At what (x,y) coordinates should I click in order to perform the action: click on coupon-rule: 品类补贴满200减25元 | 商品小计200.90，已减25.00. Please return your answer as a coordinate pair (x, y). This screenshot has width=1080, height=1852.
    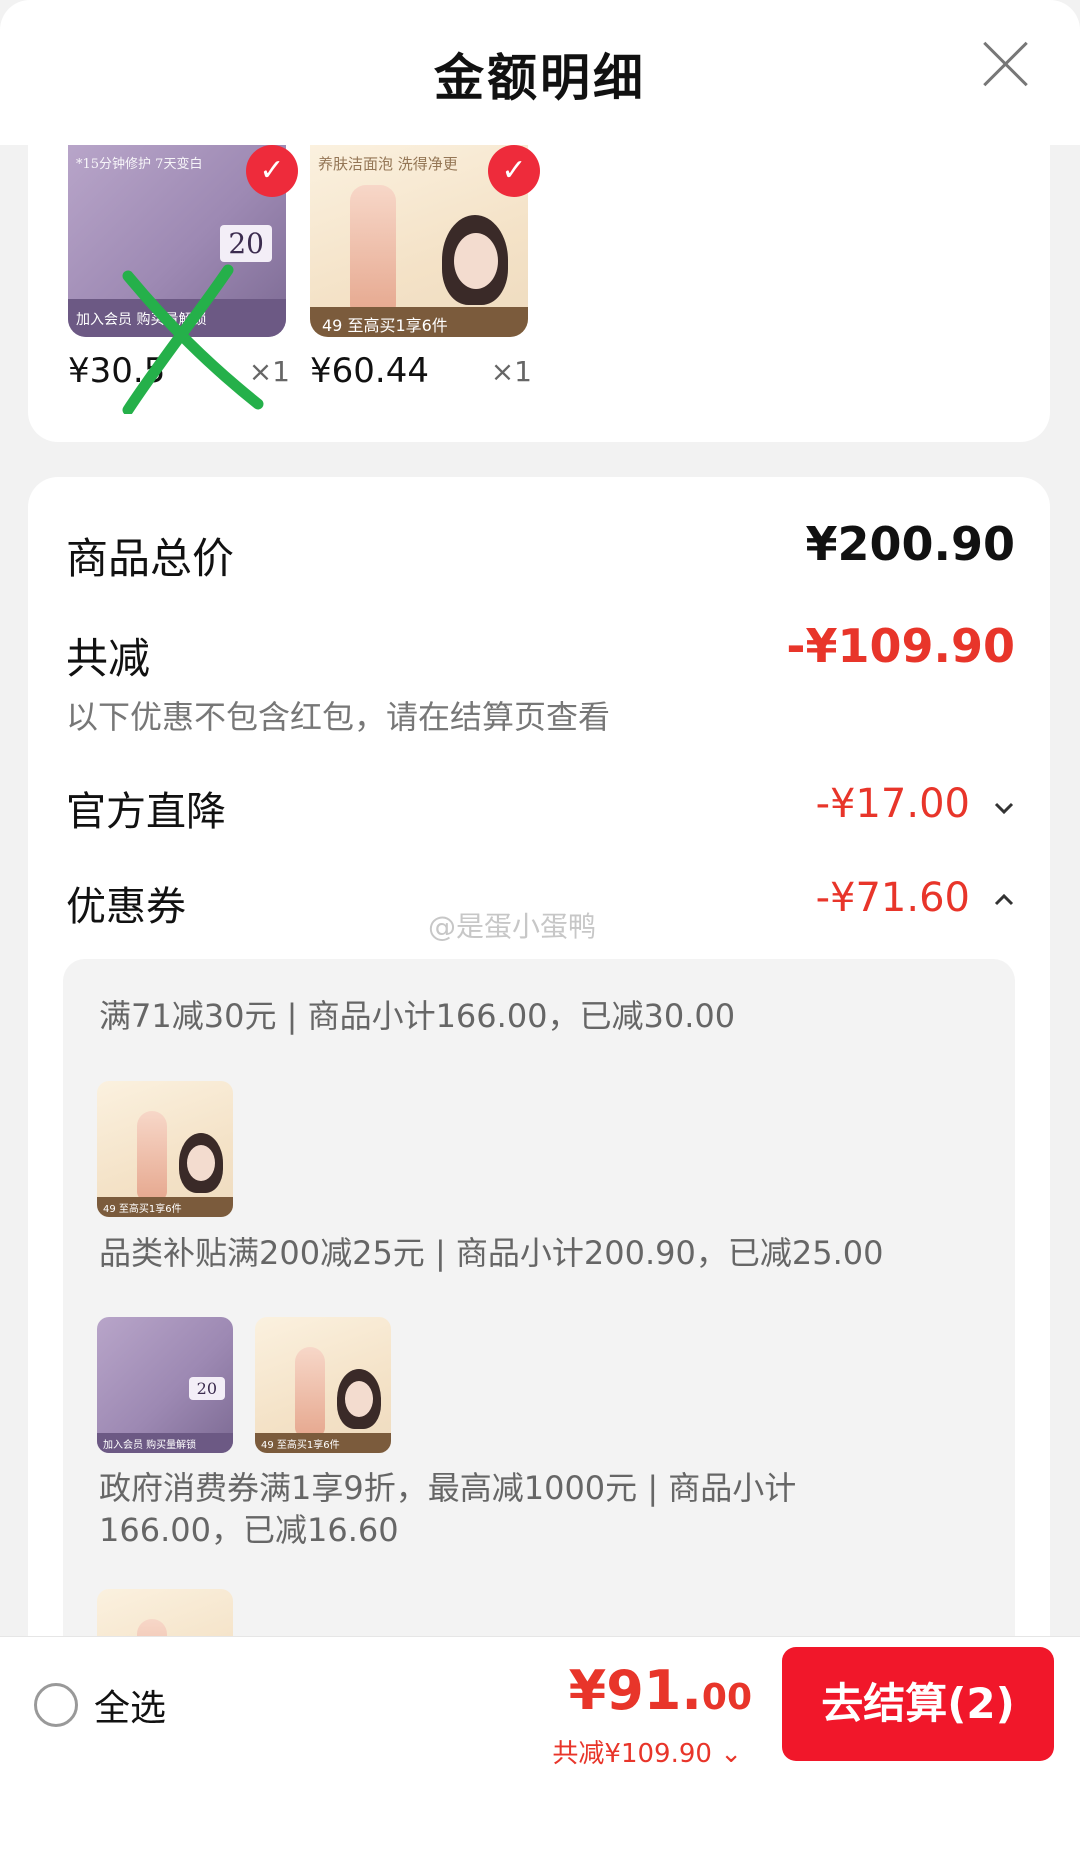
    Looking at the image, I should click on (491, 1253).